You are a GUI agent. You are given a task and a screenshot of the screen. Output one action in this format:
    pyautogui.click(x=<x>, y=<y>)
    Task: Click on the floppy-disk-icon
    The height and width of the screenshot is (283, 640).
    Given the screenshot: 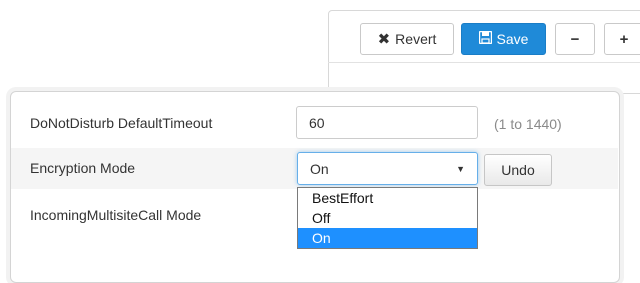 What is the action you would take?
    pyautogui.click(x=485, y=38)
    